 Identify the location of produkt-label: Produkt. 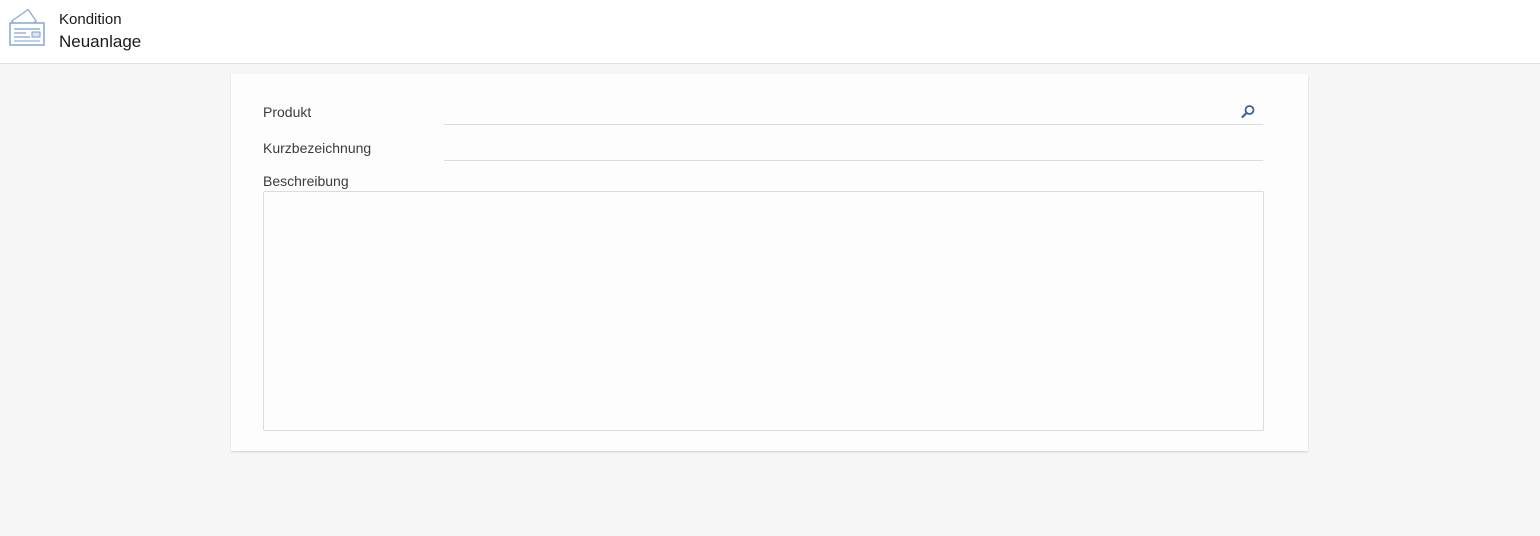
(287, 112).